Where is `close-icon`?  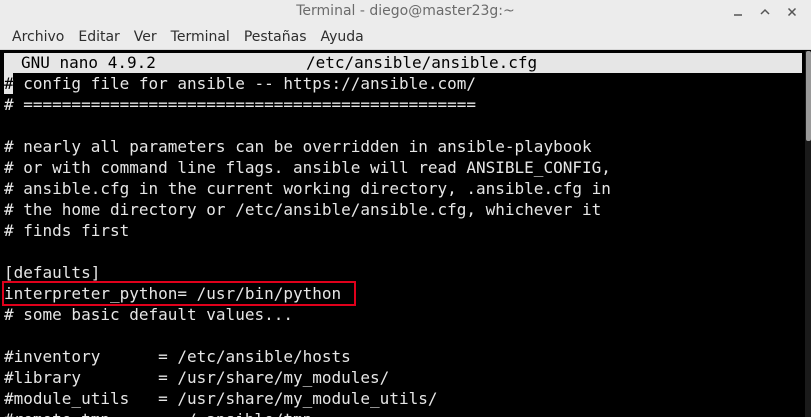
close-icon is located at coordinates (792, 12).